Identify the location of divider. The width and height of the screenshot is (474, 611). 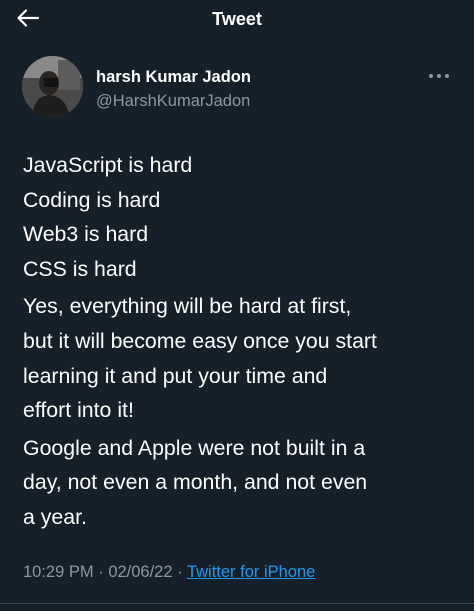
(237, 603).